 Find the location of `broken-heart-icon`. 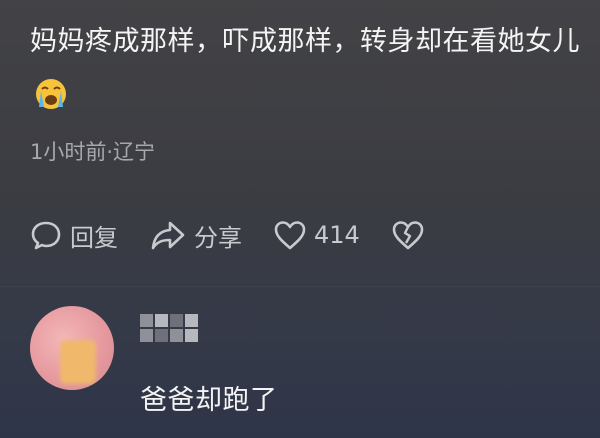

broken-heart-icon is located at coordinates (408, 235).